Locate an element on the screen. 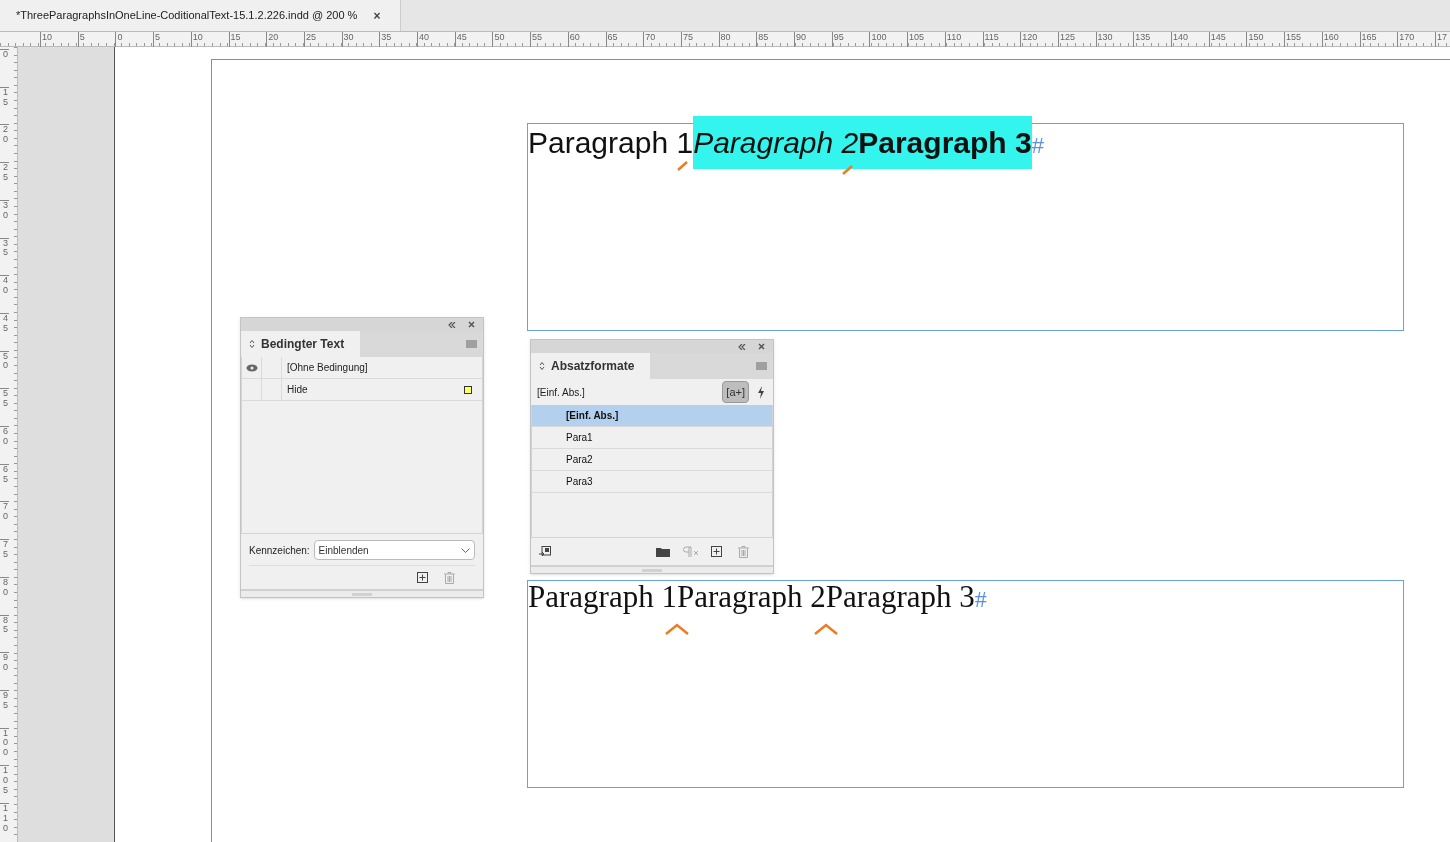 This screenshot has height=842, width=1450. ruler-label: 155 is located at coordinates (1293, 39).